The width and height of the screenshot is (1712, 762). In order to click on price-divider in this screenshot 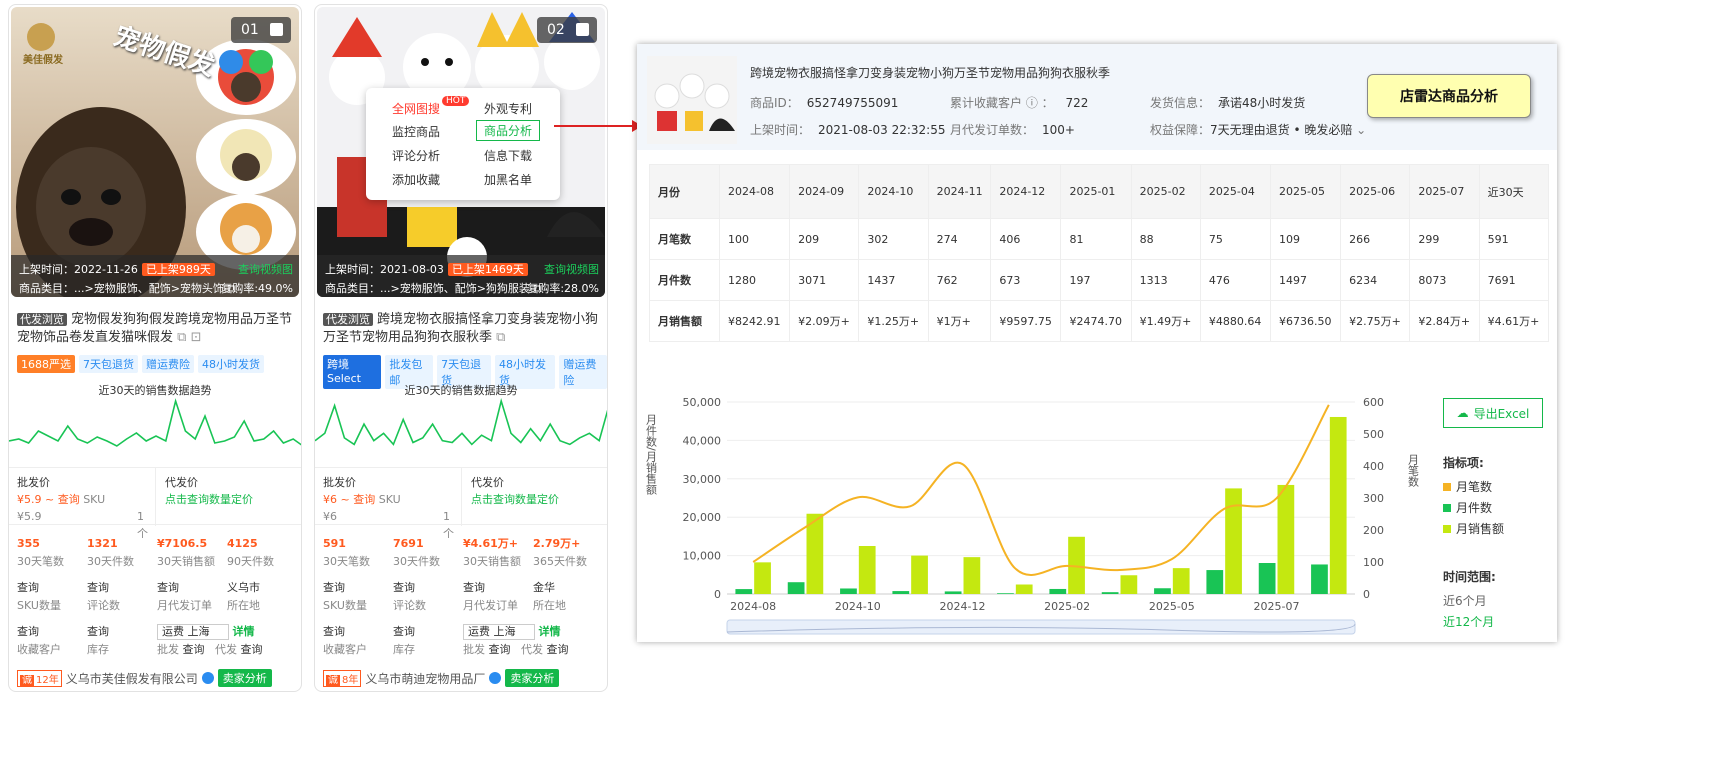, I will do `click(155, 497)`.